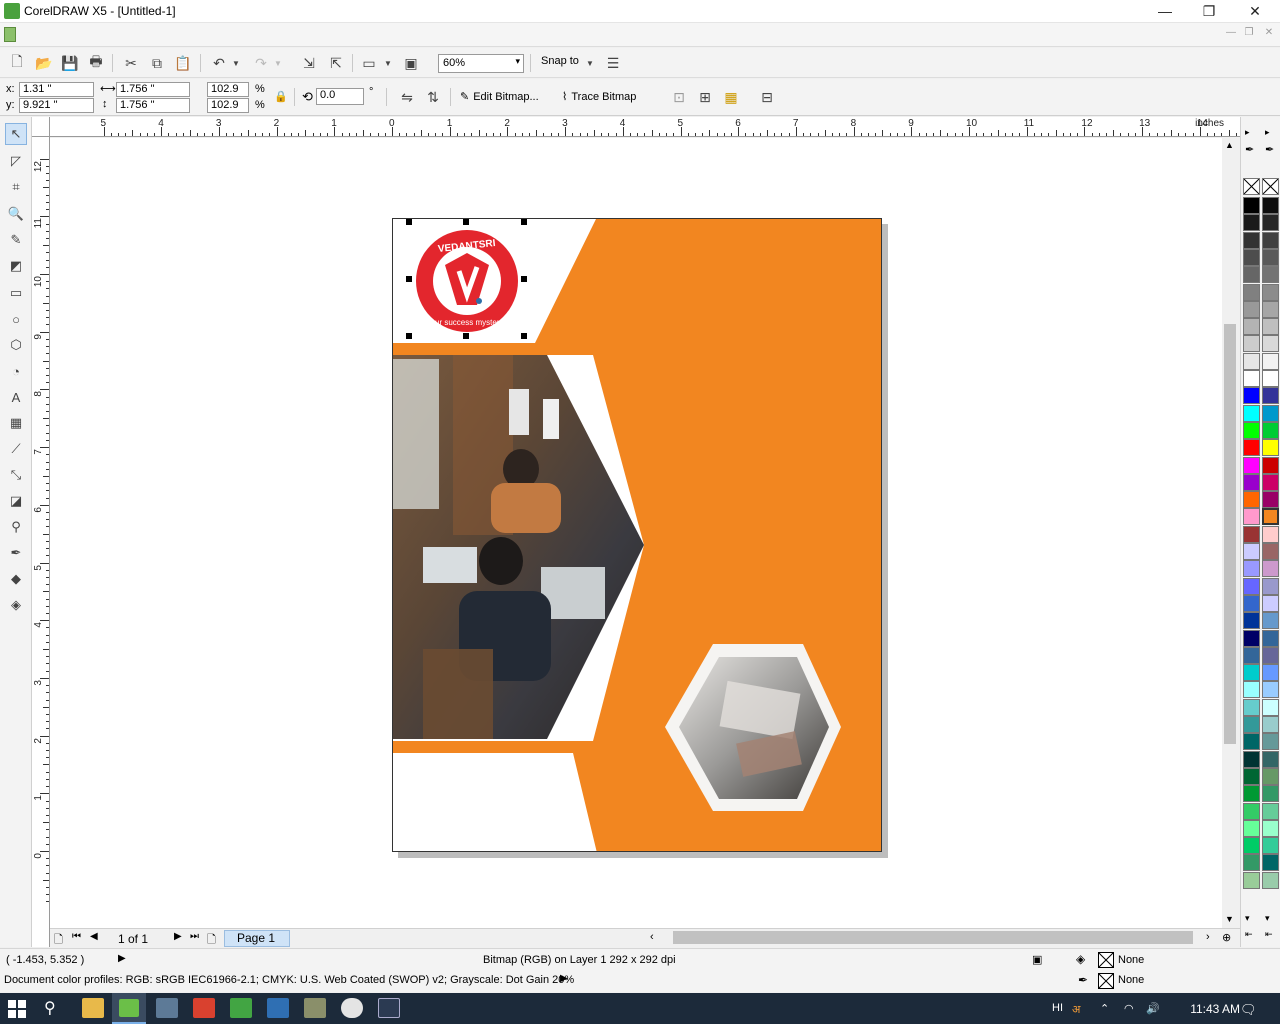 This screenshot has height=1024, width=1280. What do you see at coordinates (599, 97) in the screenshot?
I see `trace-bitmap-button: ⌇ Trace Bitmap` at bounding box center [599, 97].